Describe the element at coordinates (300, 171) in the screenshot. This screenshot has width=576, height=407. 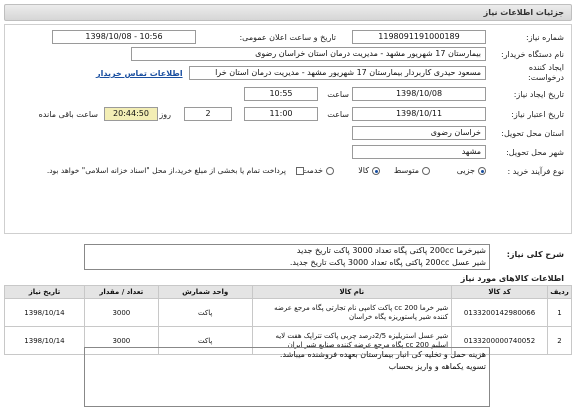
I see `treasury-payment-checkbox` at that location.